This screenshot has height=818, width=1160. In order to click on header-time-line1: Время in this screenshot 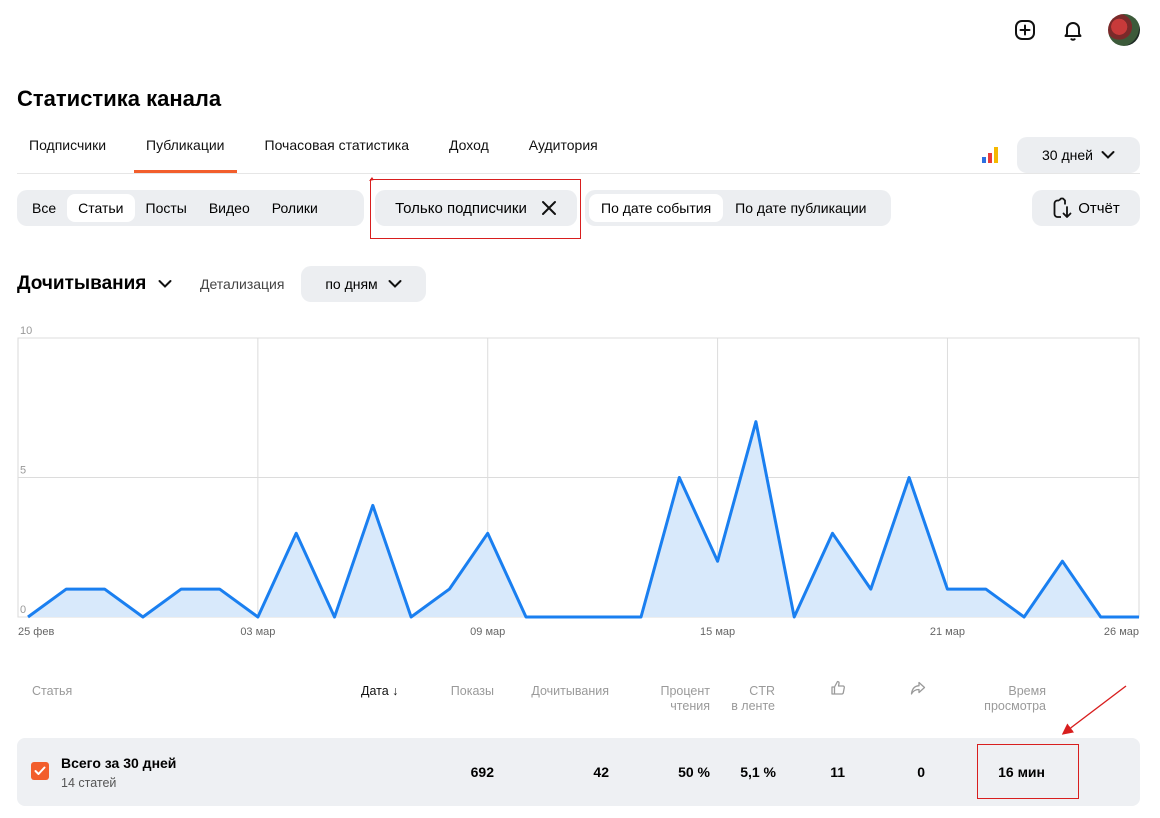, I will do `click(1027, 691)`.